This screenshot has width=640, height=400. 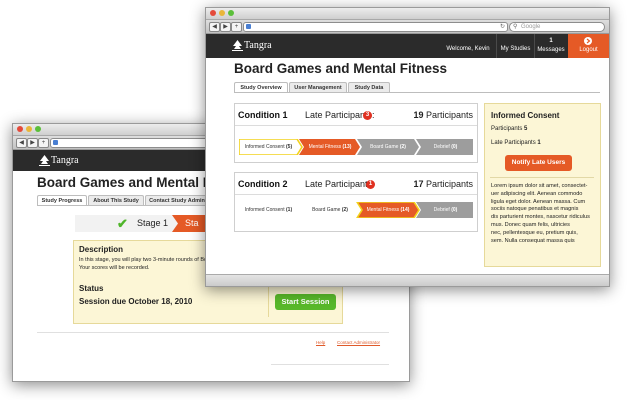 What do you see at coordinates (263, 115) in the screenshot?
I see `condition-1-title: Condition 1` at bounding box center [263, 115].